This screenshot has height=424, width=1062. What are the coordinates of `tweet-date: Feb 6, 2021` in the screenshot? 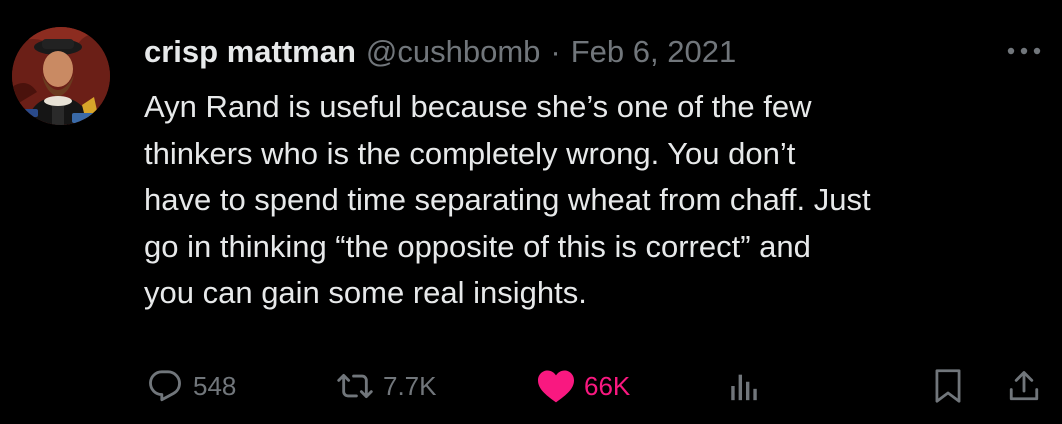 It's located at (653, 52).